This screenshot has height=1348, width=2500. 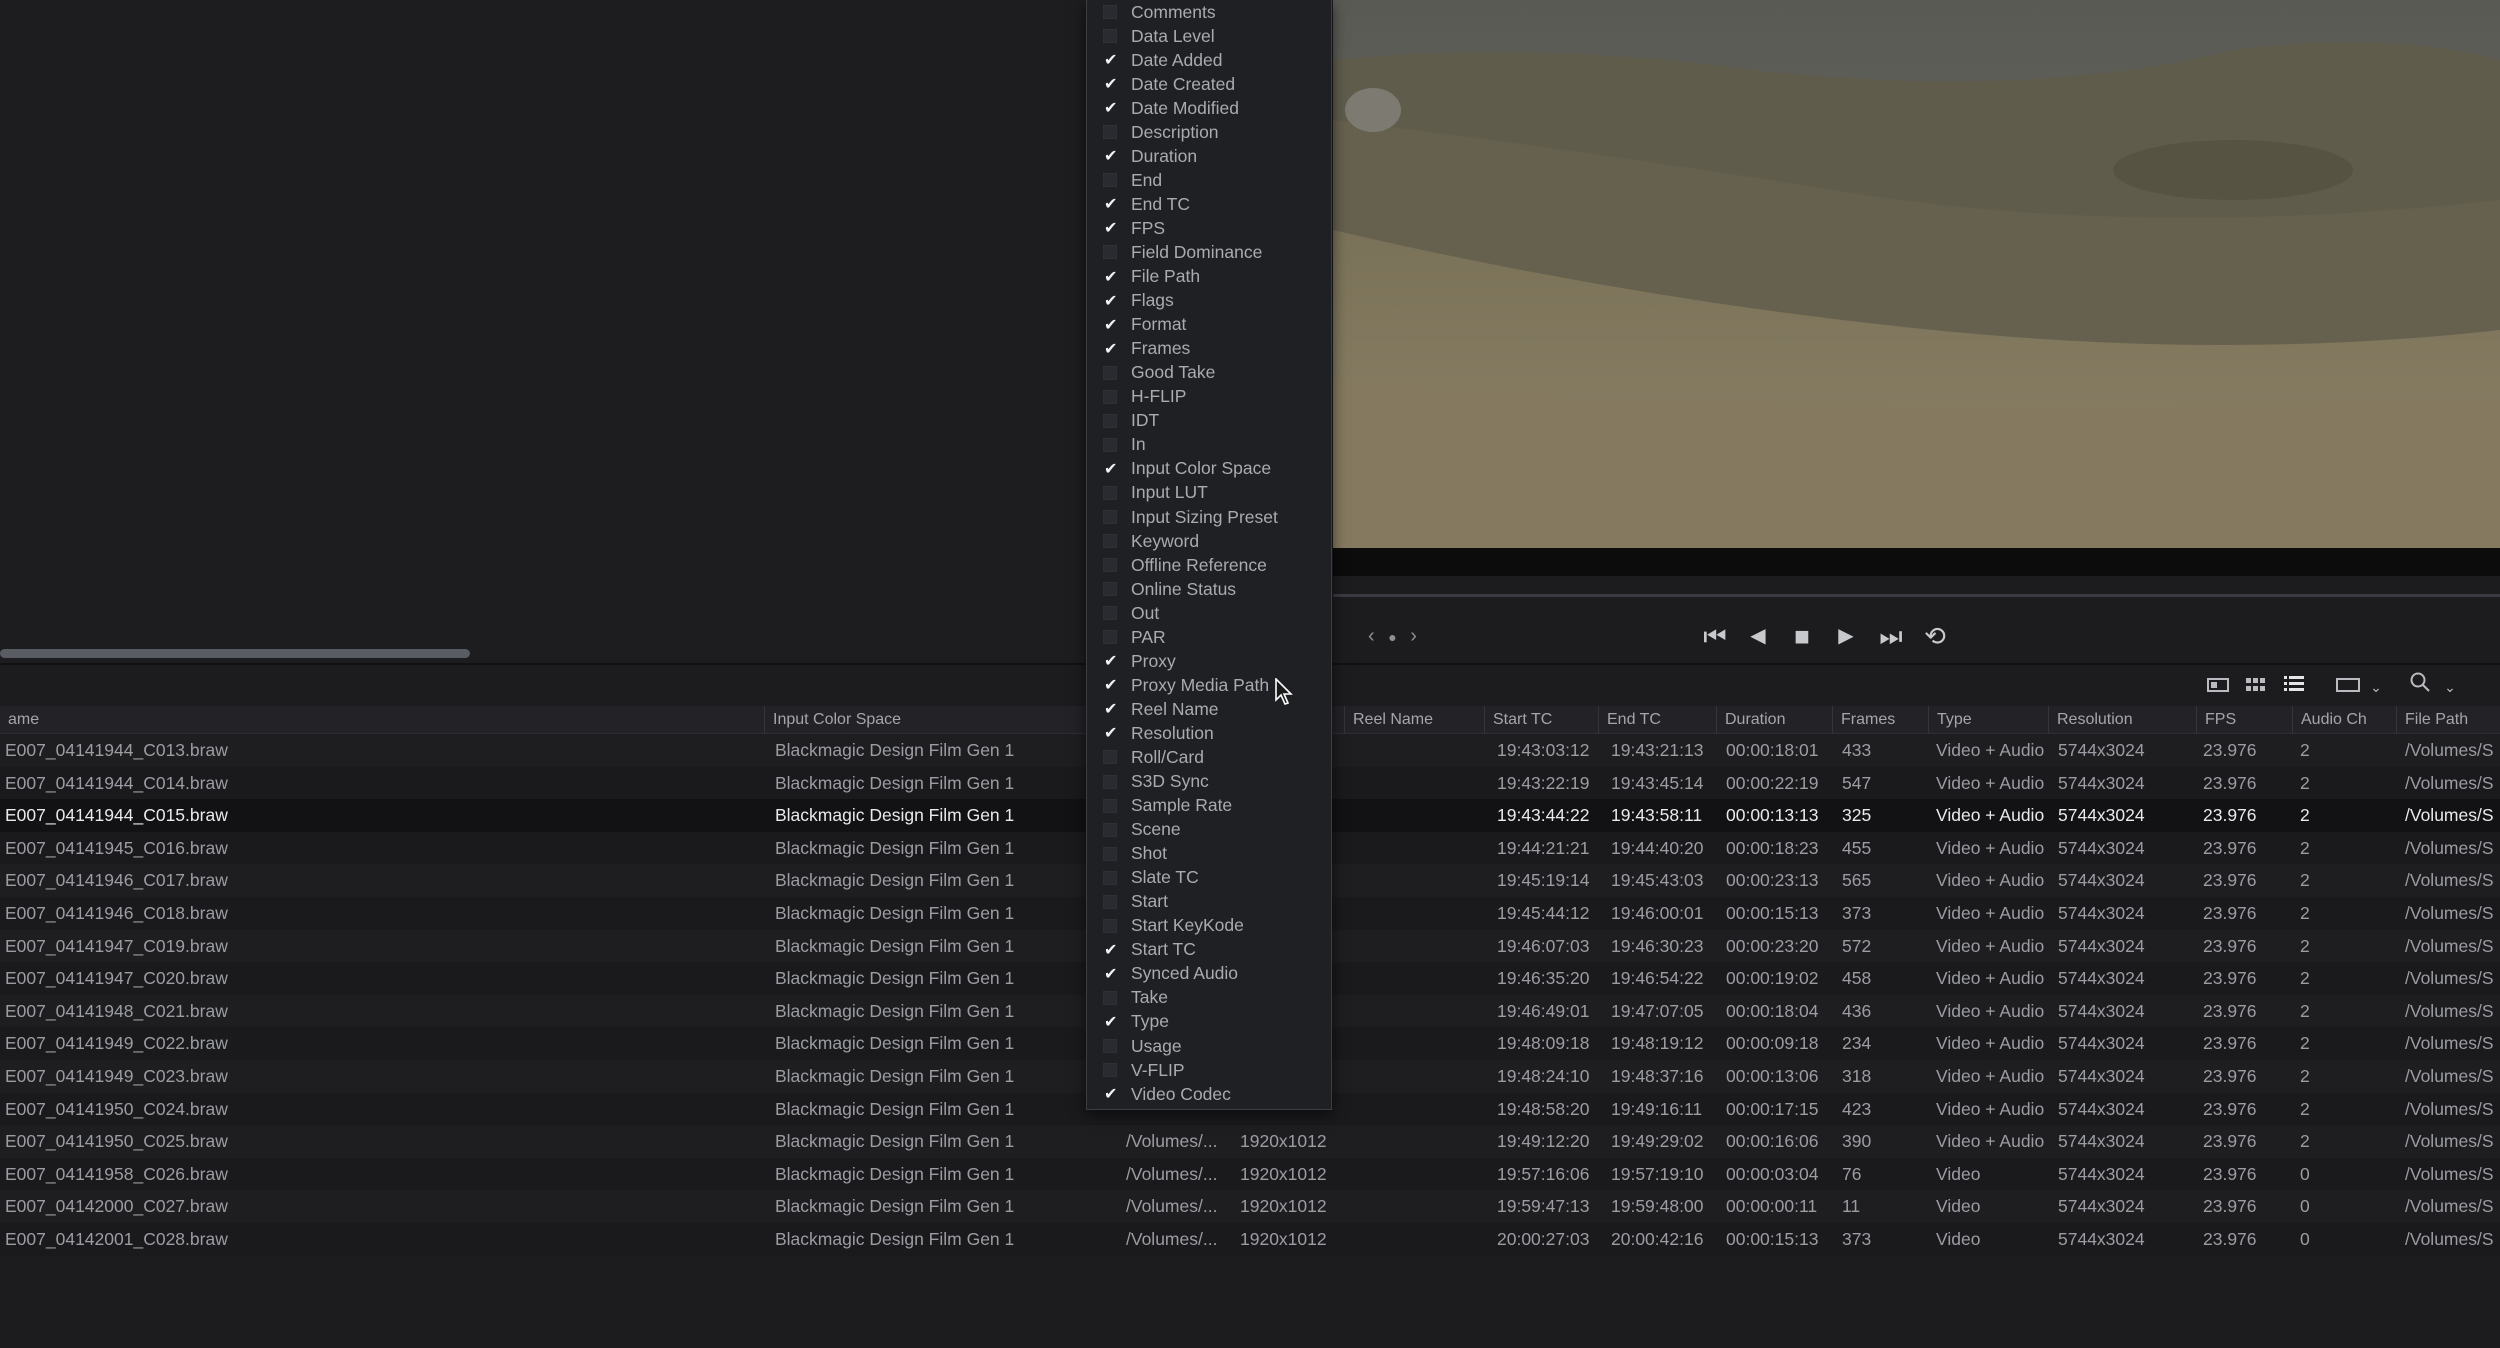 I want to click on column-header-audio-ch: Audio Ch, so click(x=2344, y=719).